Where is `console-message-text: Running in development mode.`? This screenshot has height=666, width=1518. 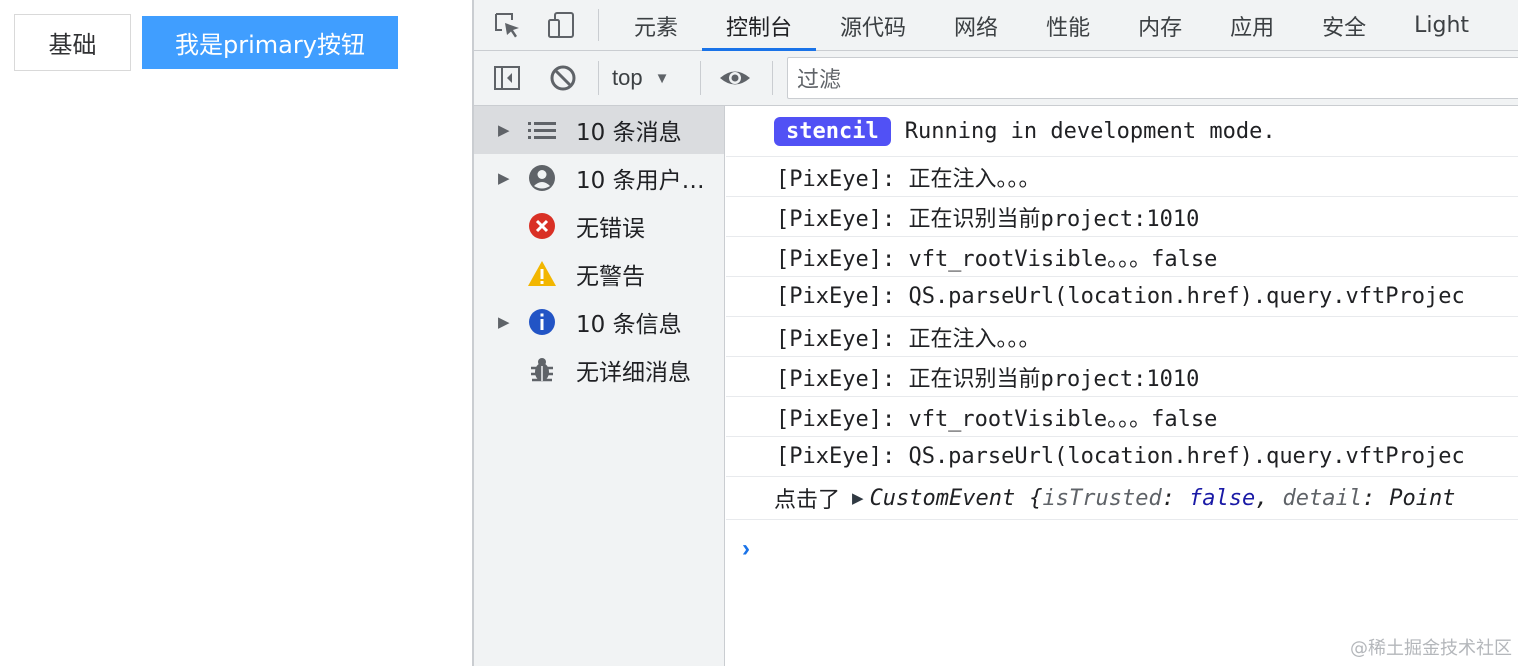
console-message-text: Running in development mode. is located at coordinates (1090, 131).